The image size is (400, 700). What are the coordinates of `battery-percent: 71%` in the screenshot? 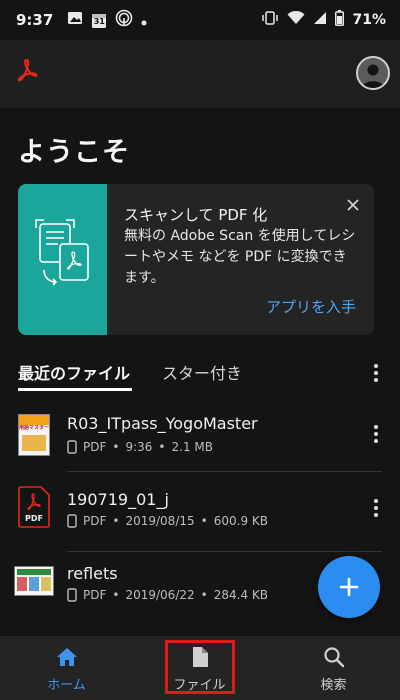 It's located at (369, 20).